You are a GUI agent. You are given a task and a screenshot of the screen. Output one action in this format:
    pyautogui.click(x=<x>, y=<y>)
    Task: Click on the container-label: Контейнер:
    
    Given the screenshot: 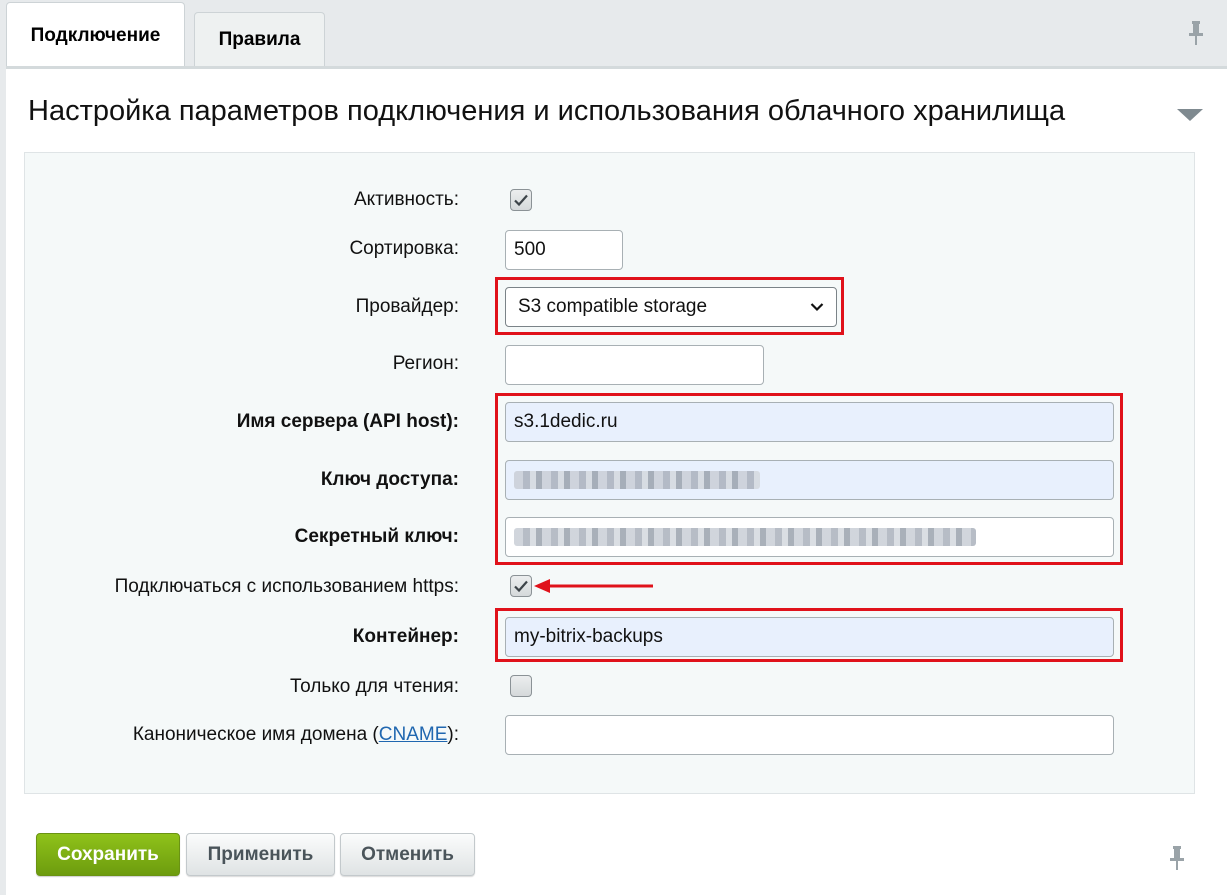 What is the action you would take?
    pyautogui.click(x=405, y=636)
    